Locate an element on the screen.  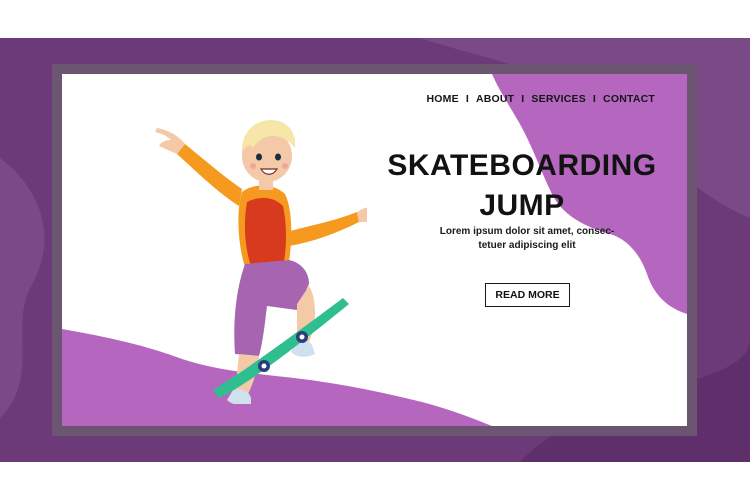
nav-home-link: HOME is located at coordinates (443, 99).